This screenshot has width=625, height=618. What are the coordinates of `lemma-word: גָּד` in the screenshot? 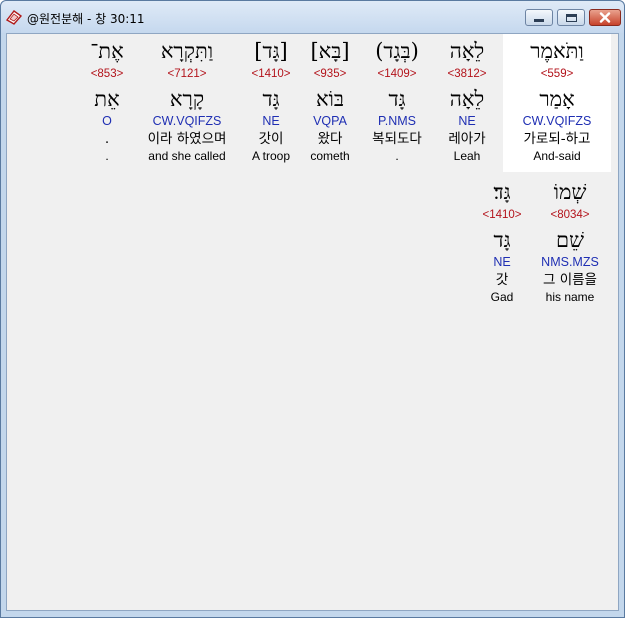 It's located at (502, 240).